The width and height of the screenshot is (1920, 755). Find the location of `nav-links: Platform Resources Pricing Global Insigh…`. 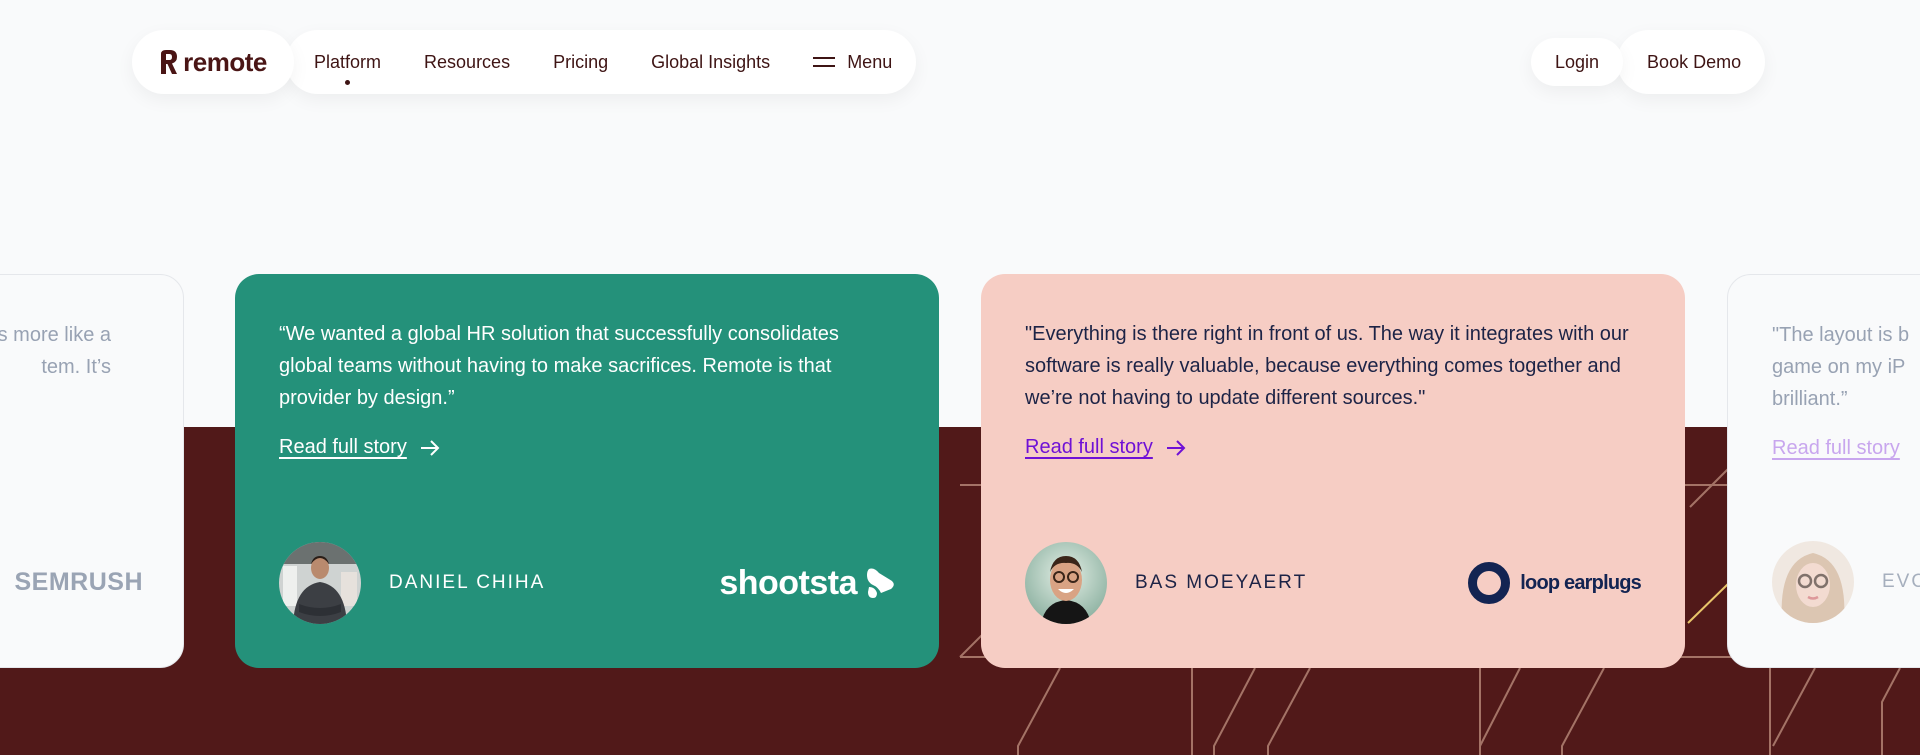

nav-links: Platform Resources Pricing Global Insigh… is located at coordinates (601, 62).